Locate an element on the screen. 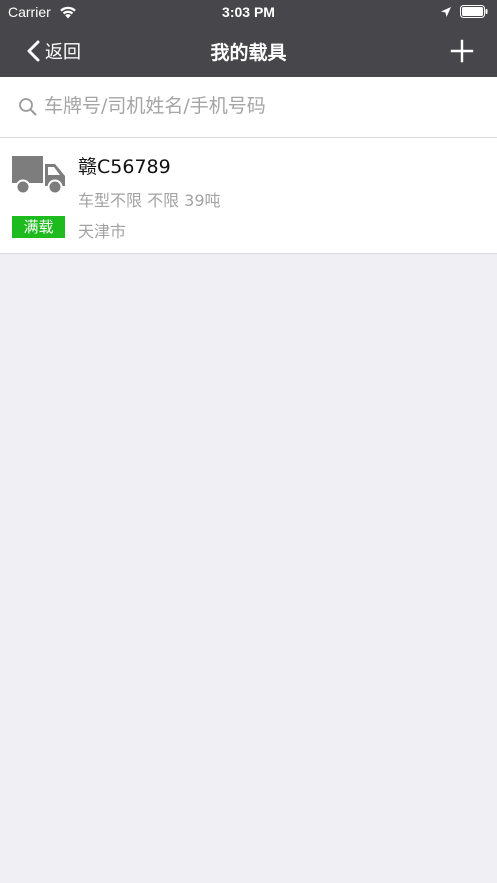 The height and width of the screenshot is (883, 497). status-time: 3:03 PM is located at coordinates (248, 12).